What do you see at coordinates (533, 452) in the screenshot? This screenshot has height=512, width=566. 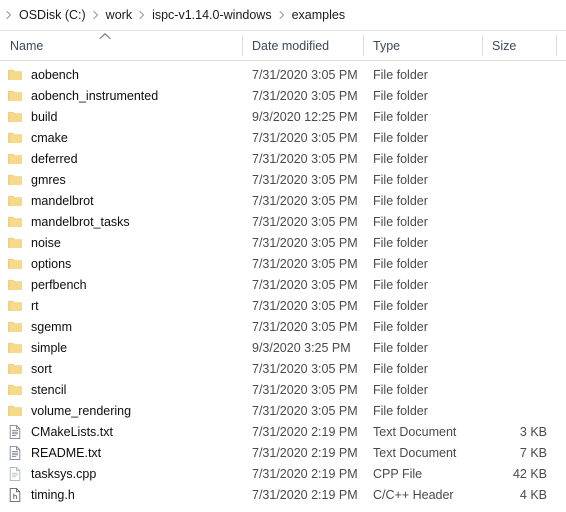 I see `file-row-size: 7 KB` at bounding box center [533, 452].